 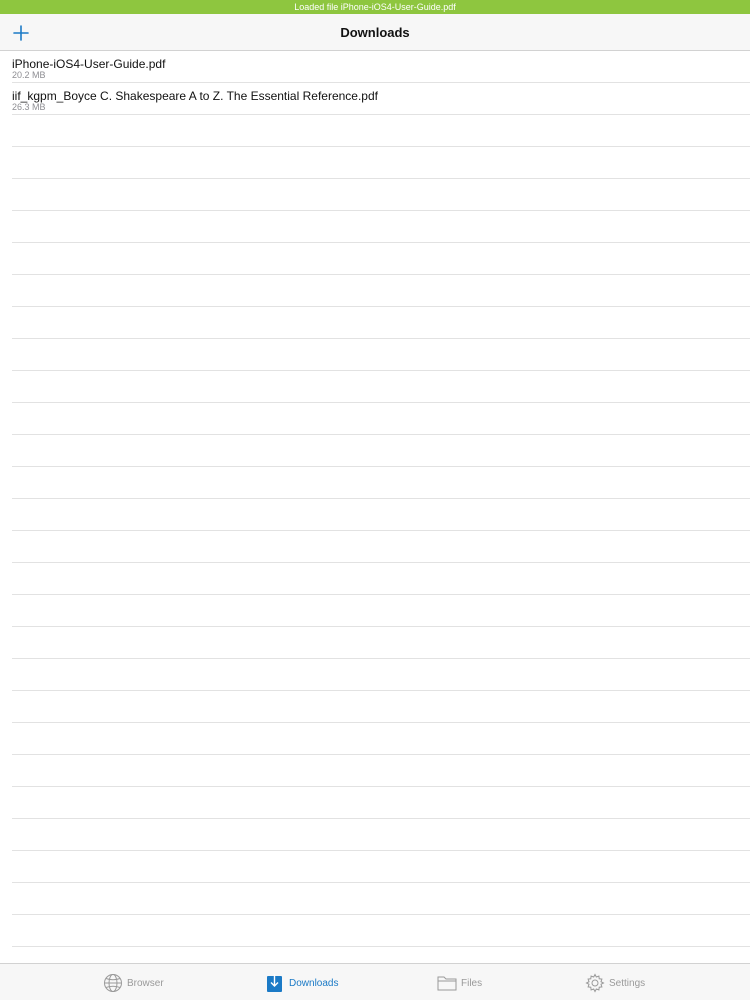 I want to click on tab-settings: Settings, so click(x=615, y=983).